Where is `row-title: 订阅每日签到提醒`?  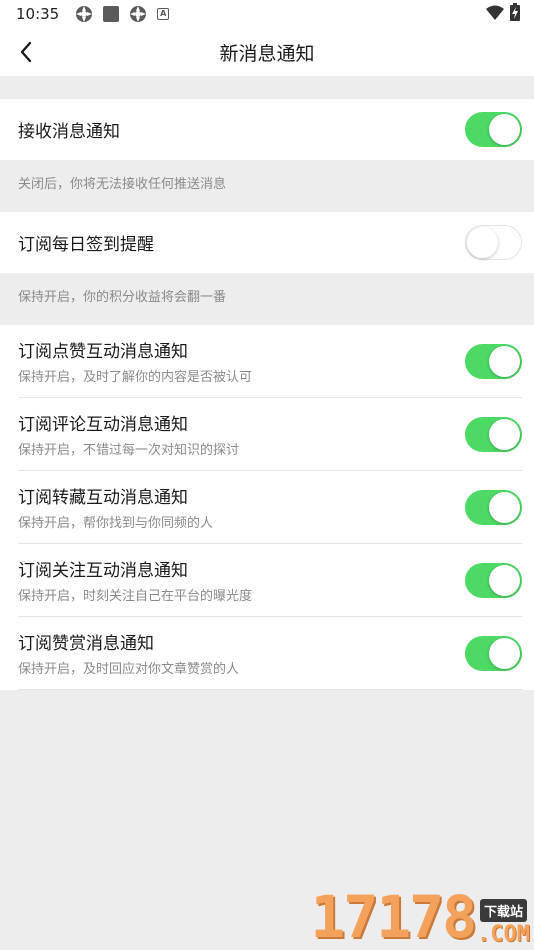
row-title: 订阅每日签到提醒 is located at coordinates (86, 245).